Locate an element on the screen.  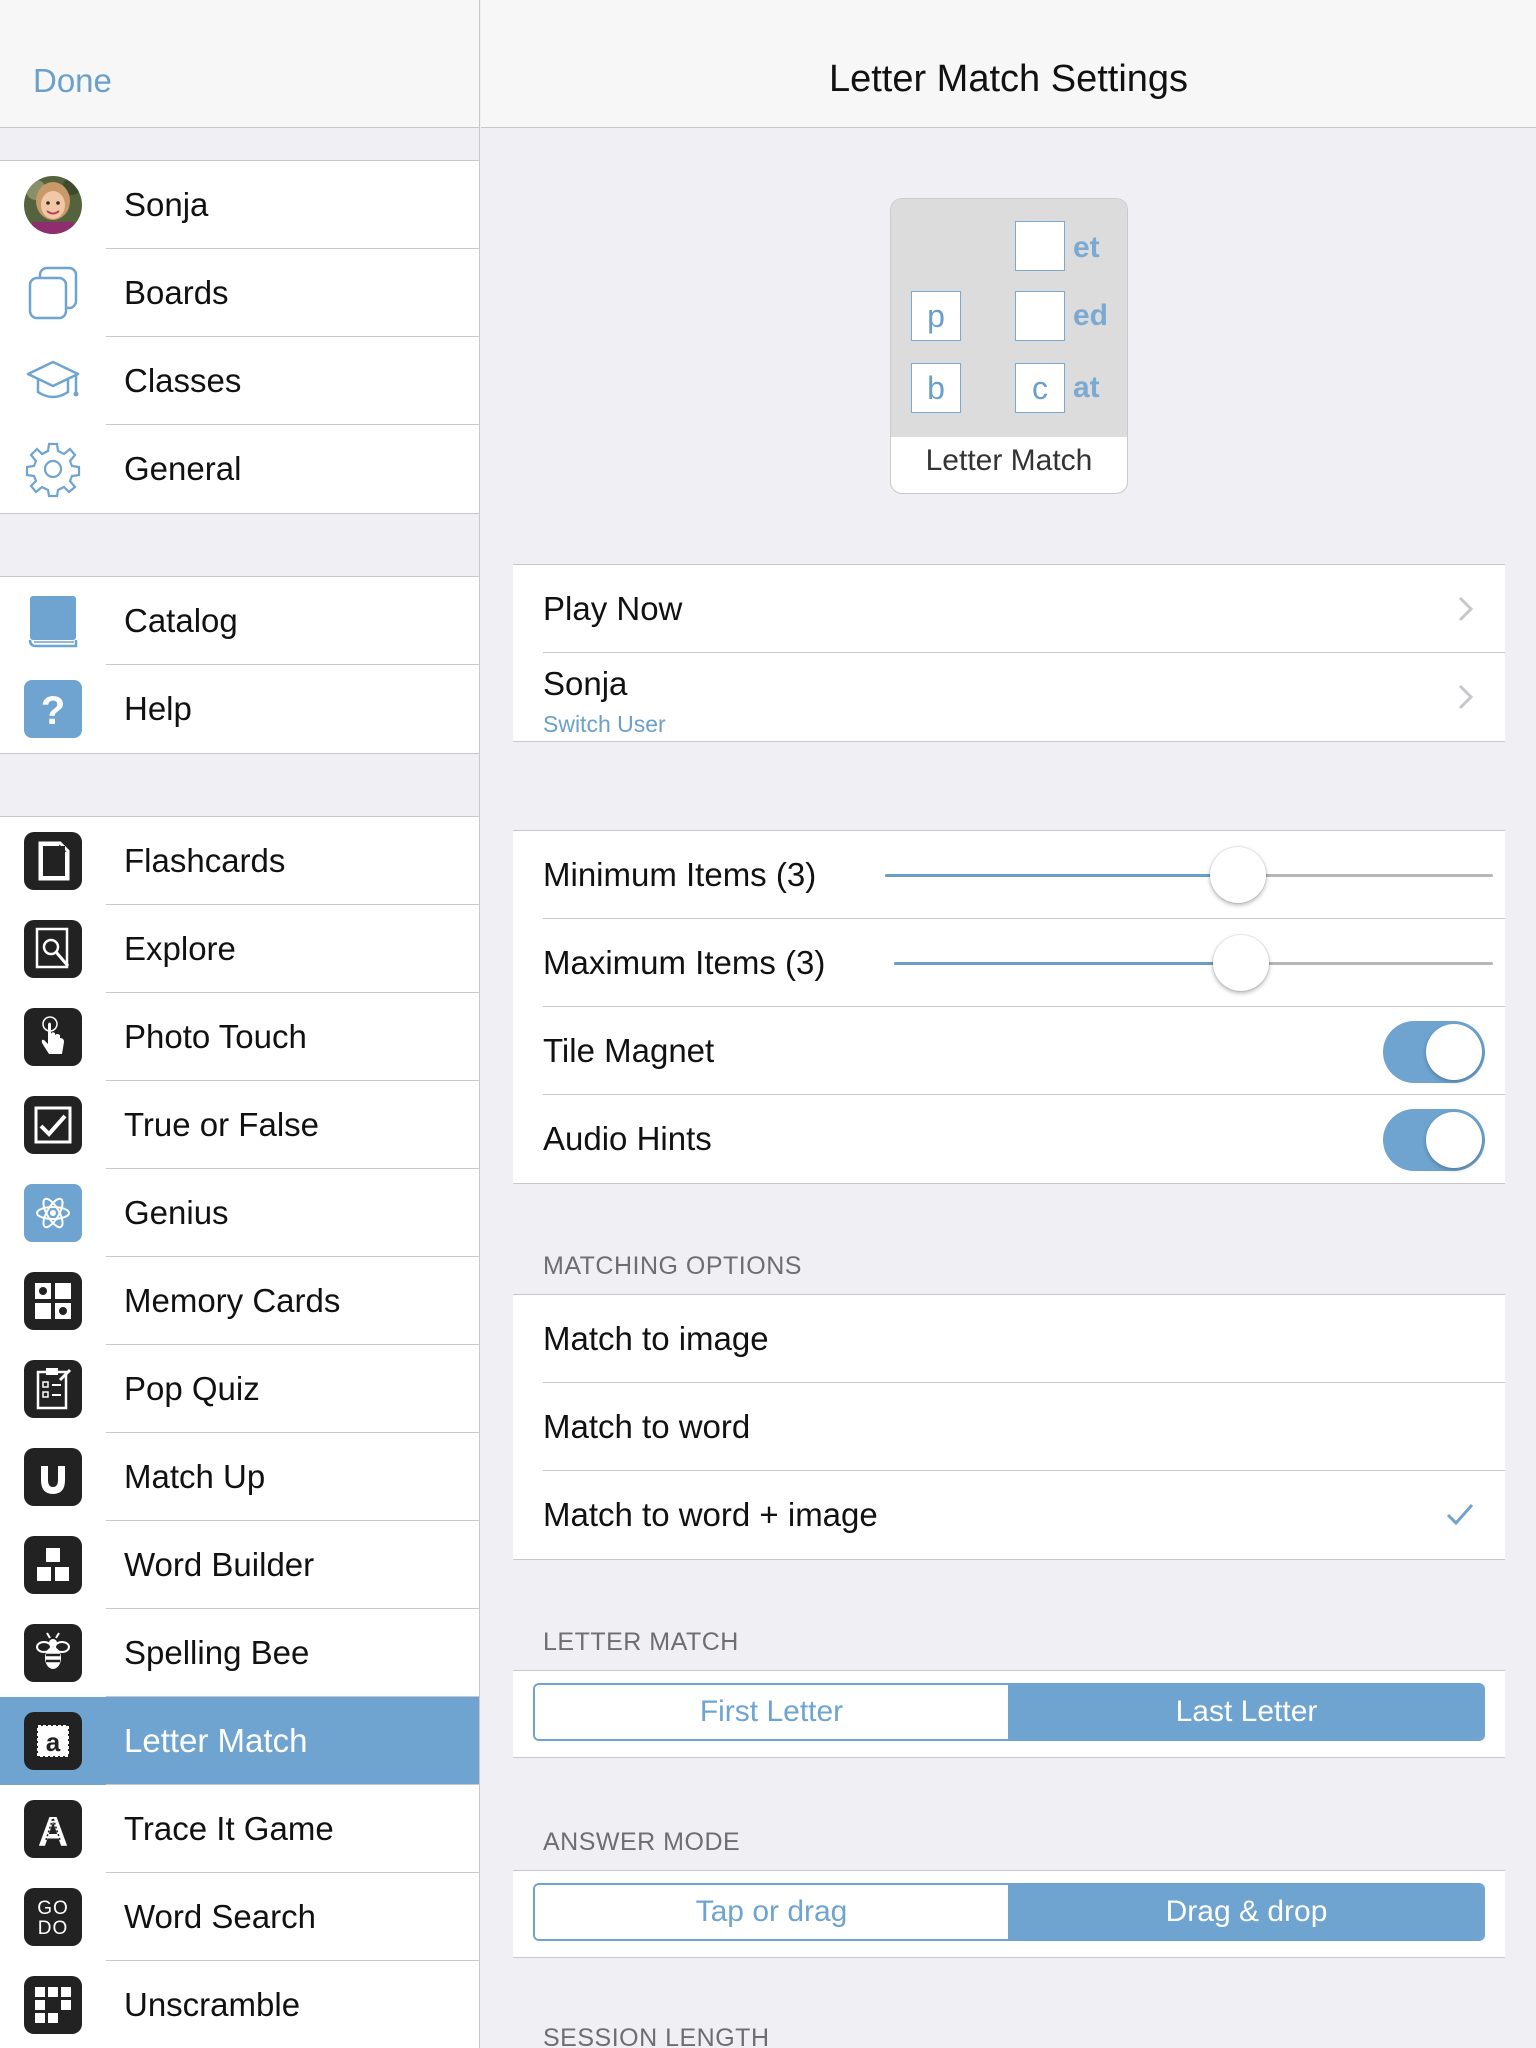
nav-bar: Letter Match Settings is located at coordinates (1008, 64).